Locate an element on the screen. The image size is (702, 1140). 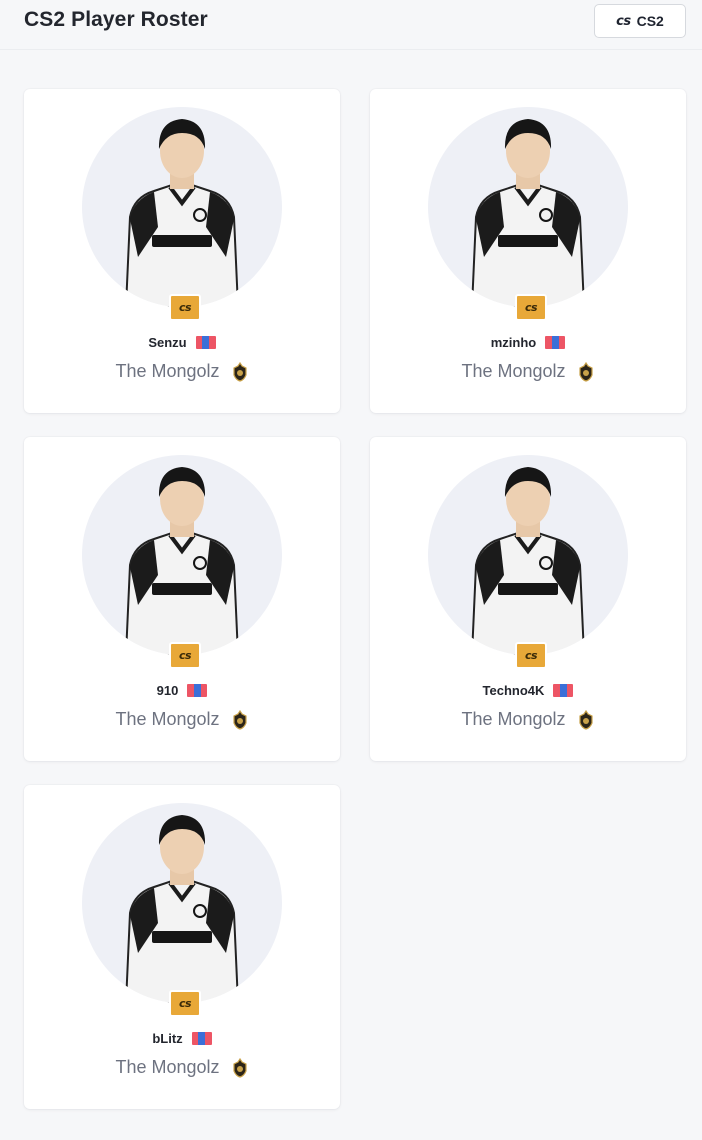
player-name-row: mzinho is located at coordinates (528, 342).